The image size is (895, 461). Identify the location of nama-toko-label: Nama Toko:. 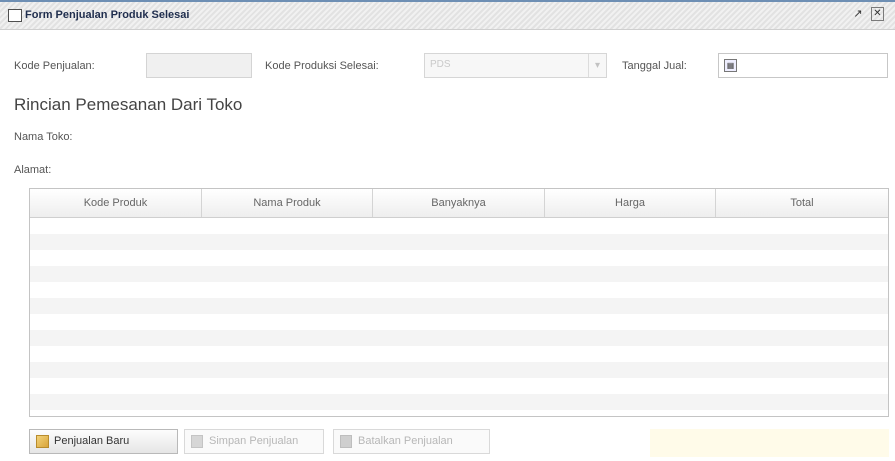
(43, 137).